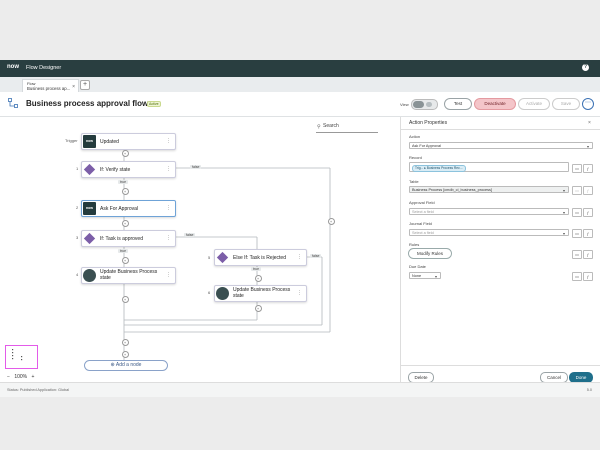 The height and width of the screenshot is (450, 600). Describe the element at coordinates (331, 126) in the screenshot. I see `search-placeholder: Search` at that location.